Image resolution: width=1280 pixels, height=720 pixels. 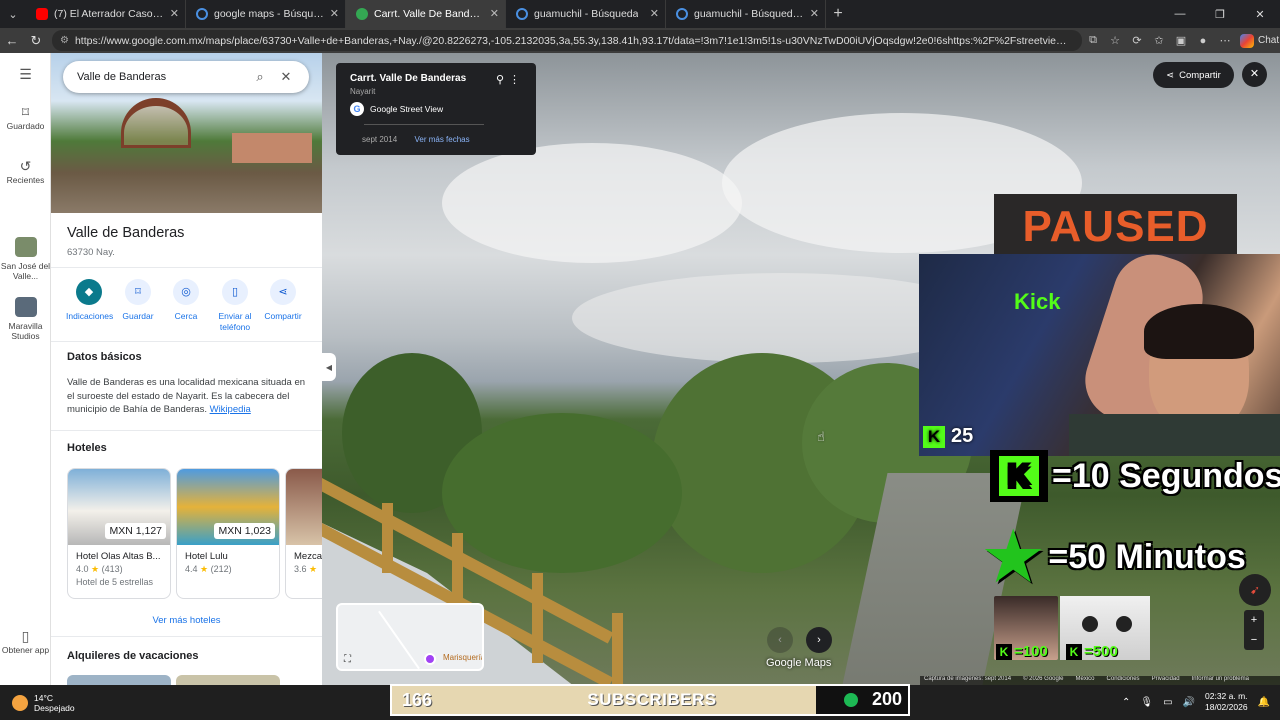 I want to click on favorites-icon: ✩, so click(x=1159, y=40).